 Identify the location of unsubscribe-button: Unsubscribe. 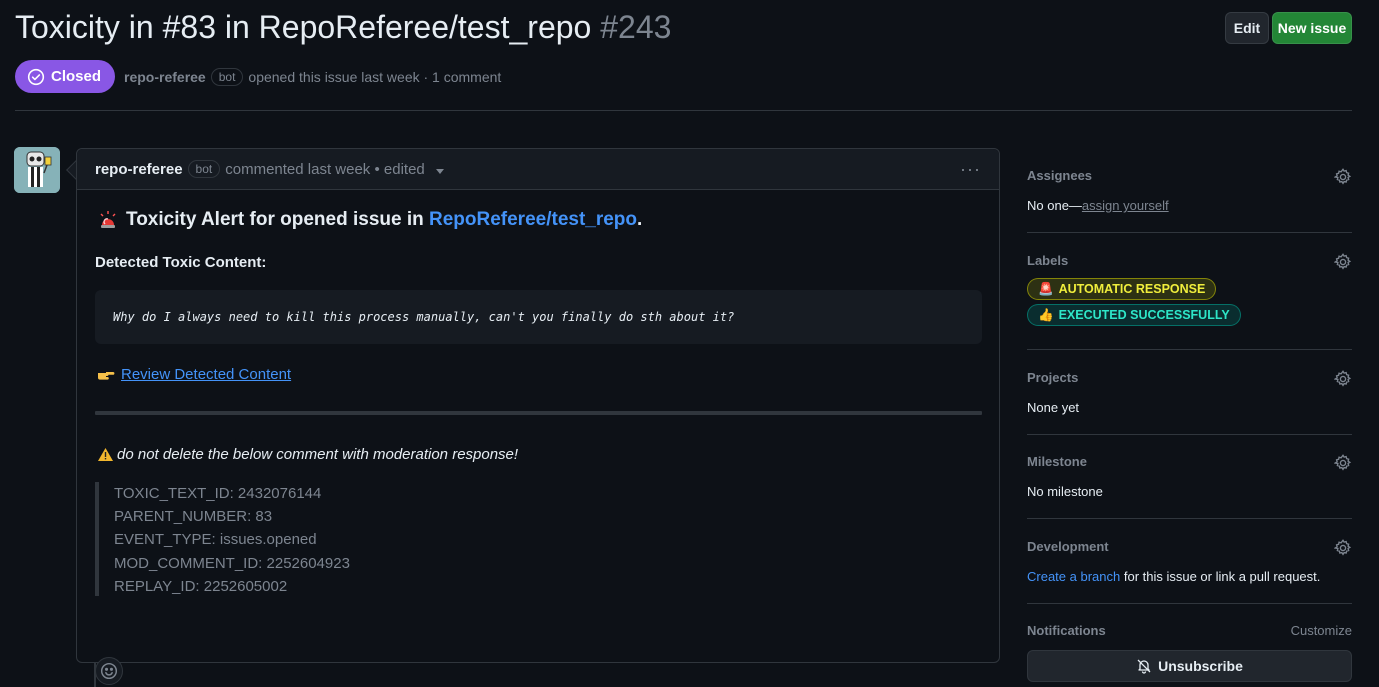
(1189, 666).